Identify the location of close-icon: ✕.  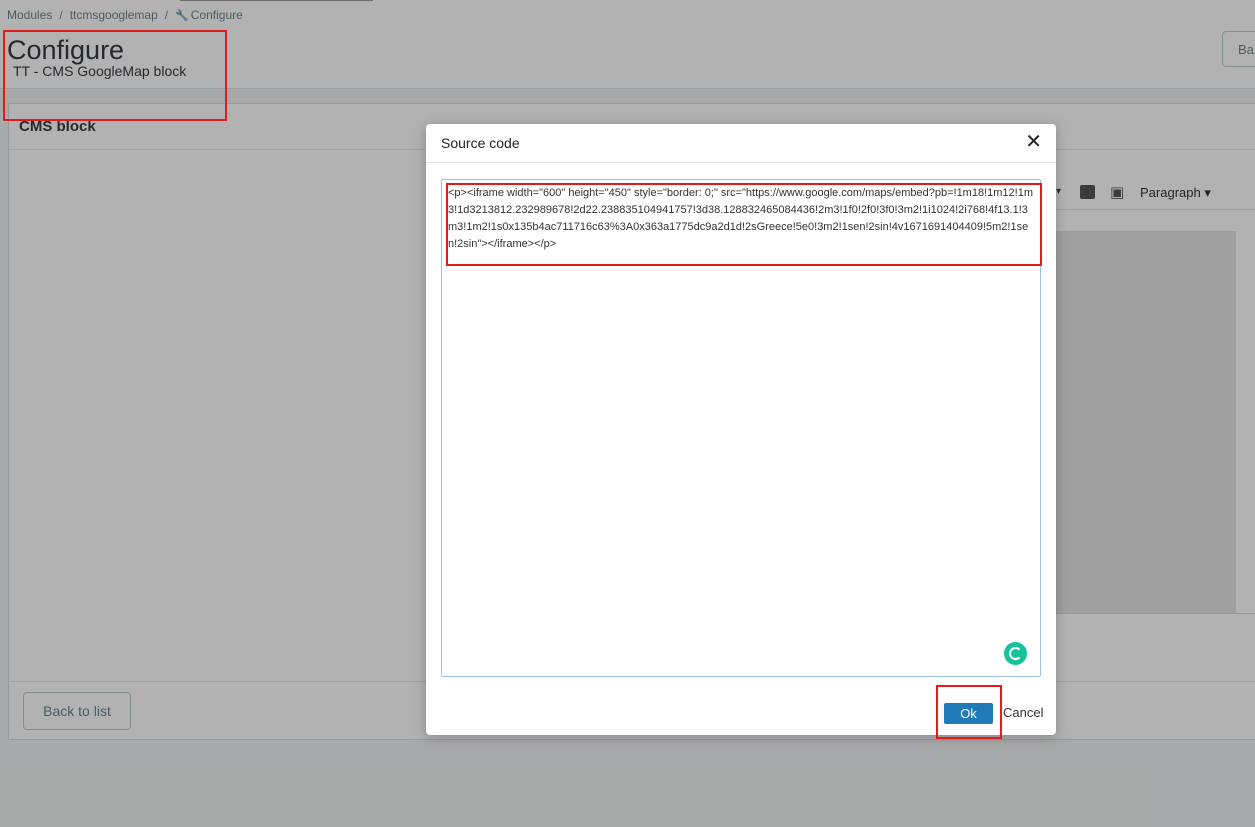
(1033, 142).